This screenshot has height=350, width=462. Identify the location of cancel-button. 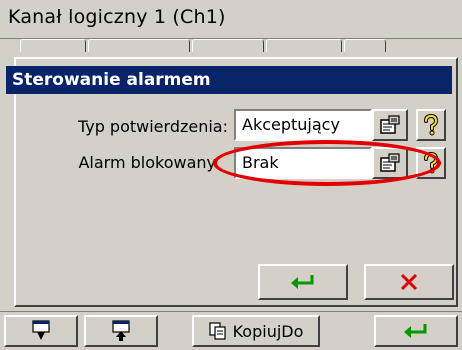
(409, 282).